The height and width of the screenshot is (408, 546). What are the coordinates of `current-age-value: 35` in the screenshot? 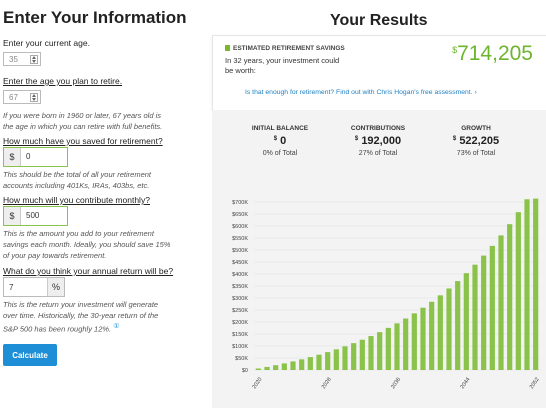 It's located at (13, 59).